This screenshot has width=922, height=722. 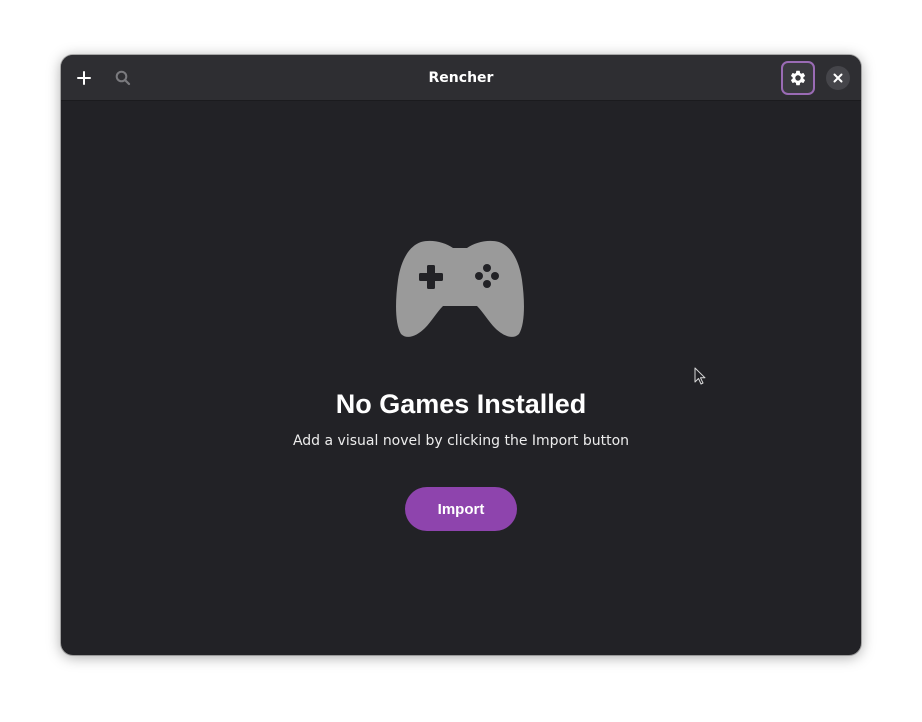 What do you see at coordinates (461, 509) in the screenshot?
I see `import-button: Import` at bounding box center [461, 509].